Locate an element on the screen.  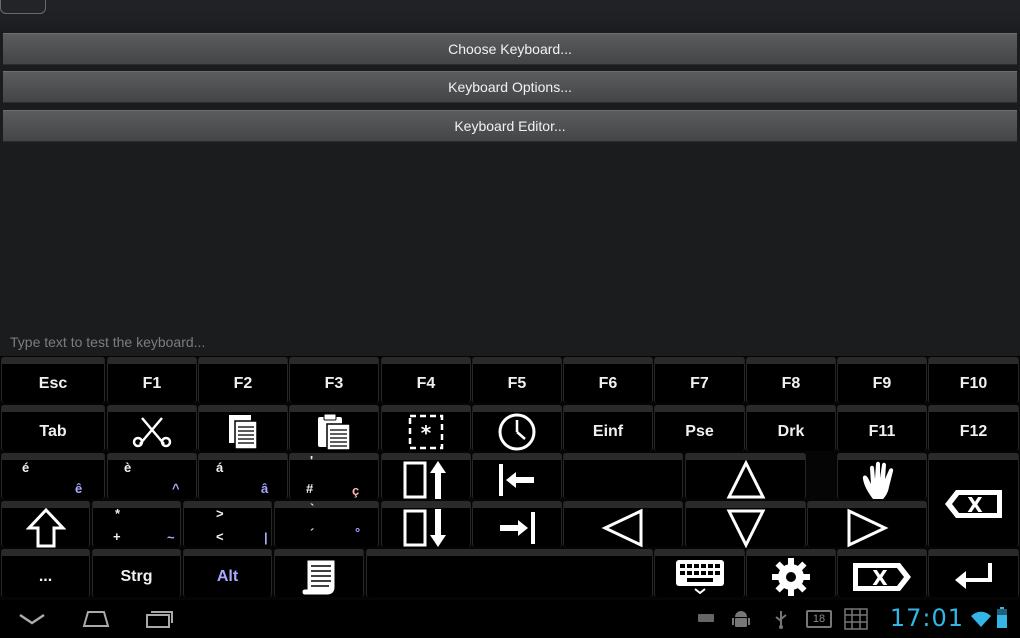
delete-icon: X is located at coordinates (882, 577).